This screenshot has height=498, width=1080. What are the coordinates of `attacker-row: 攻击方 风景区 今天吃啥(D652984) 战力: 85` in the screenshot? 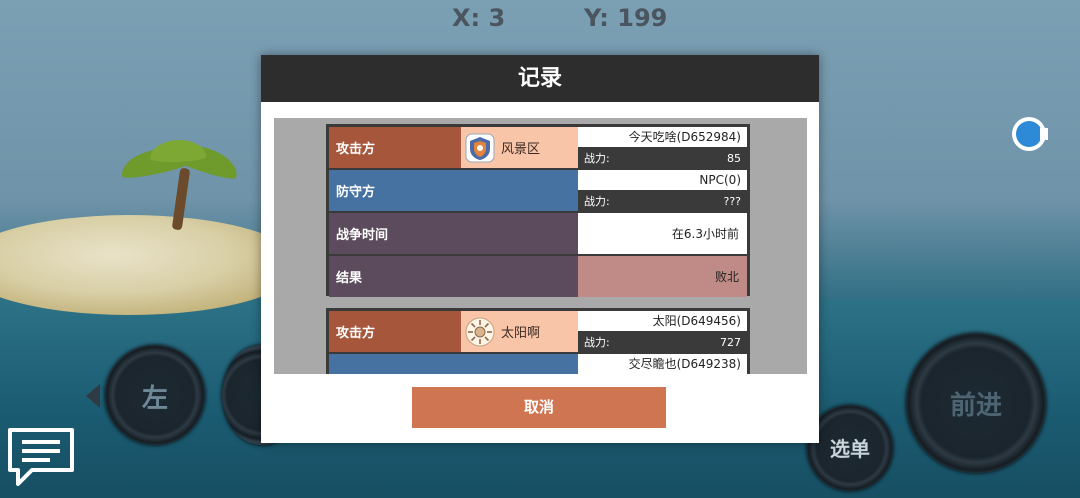 It's located at (538, 147).